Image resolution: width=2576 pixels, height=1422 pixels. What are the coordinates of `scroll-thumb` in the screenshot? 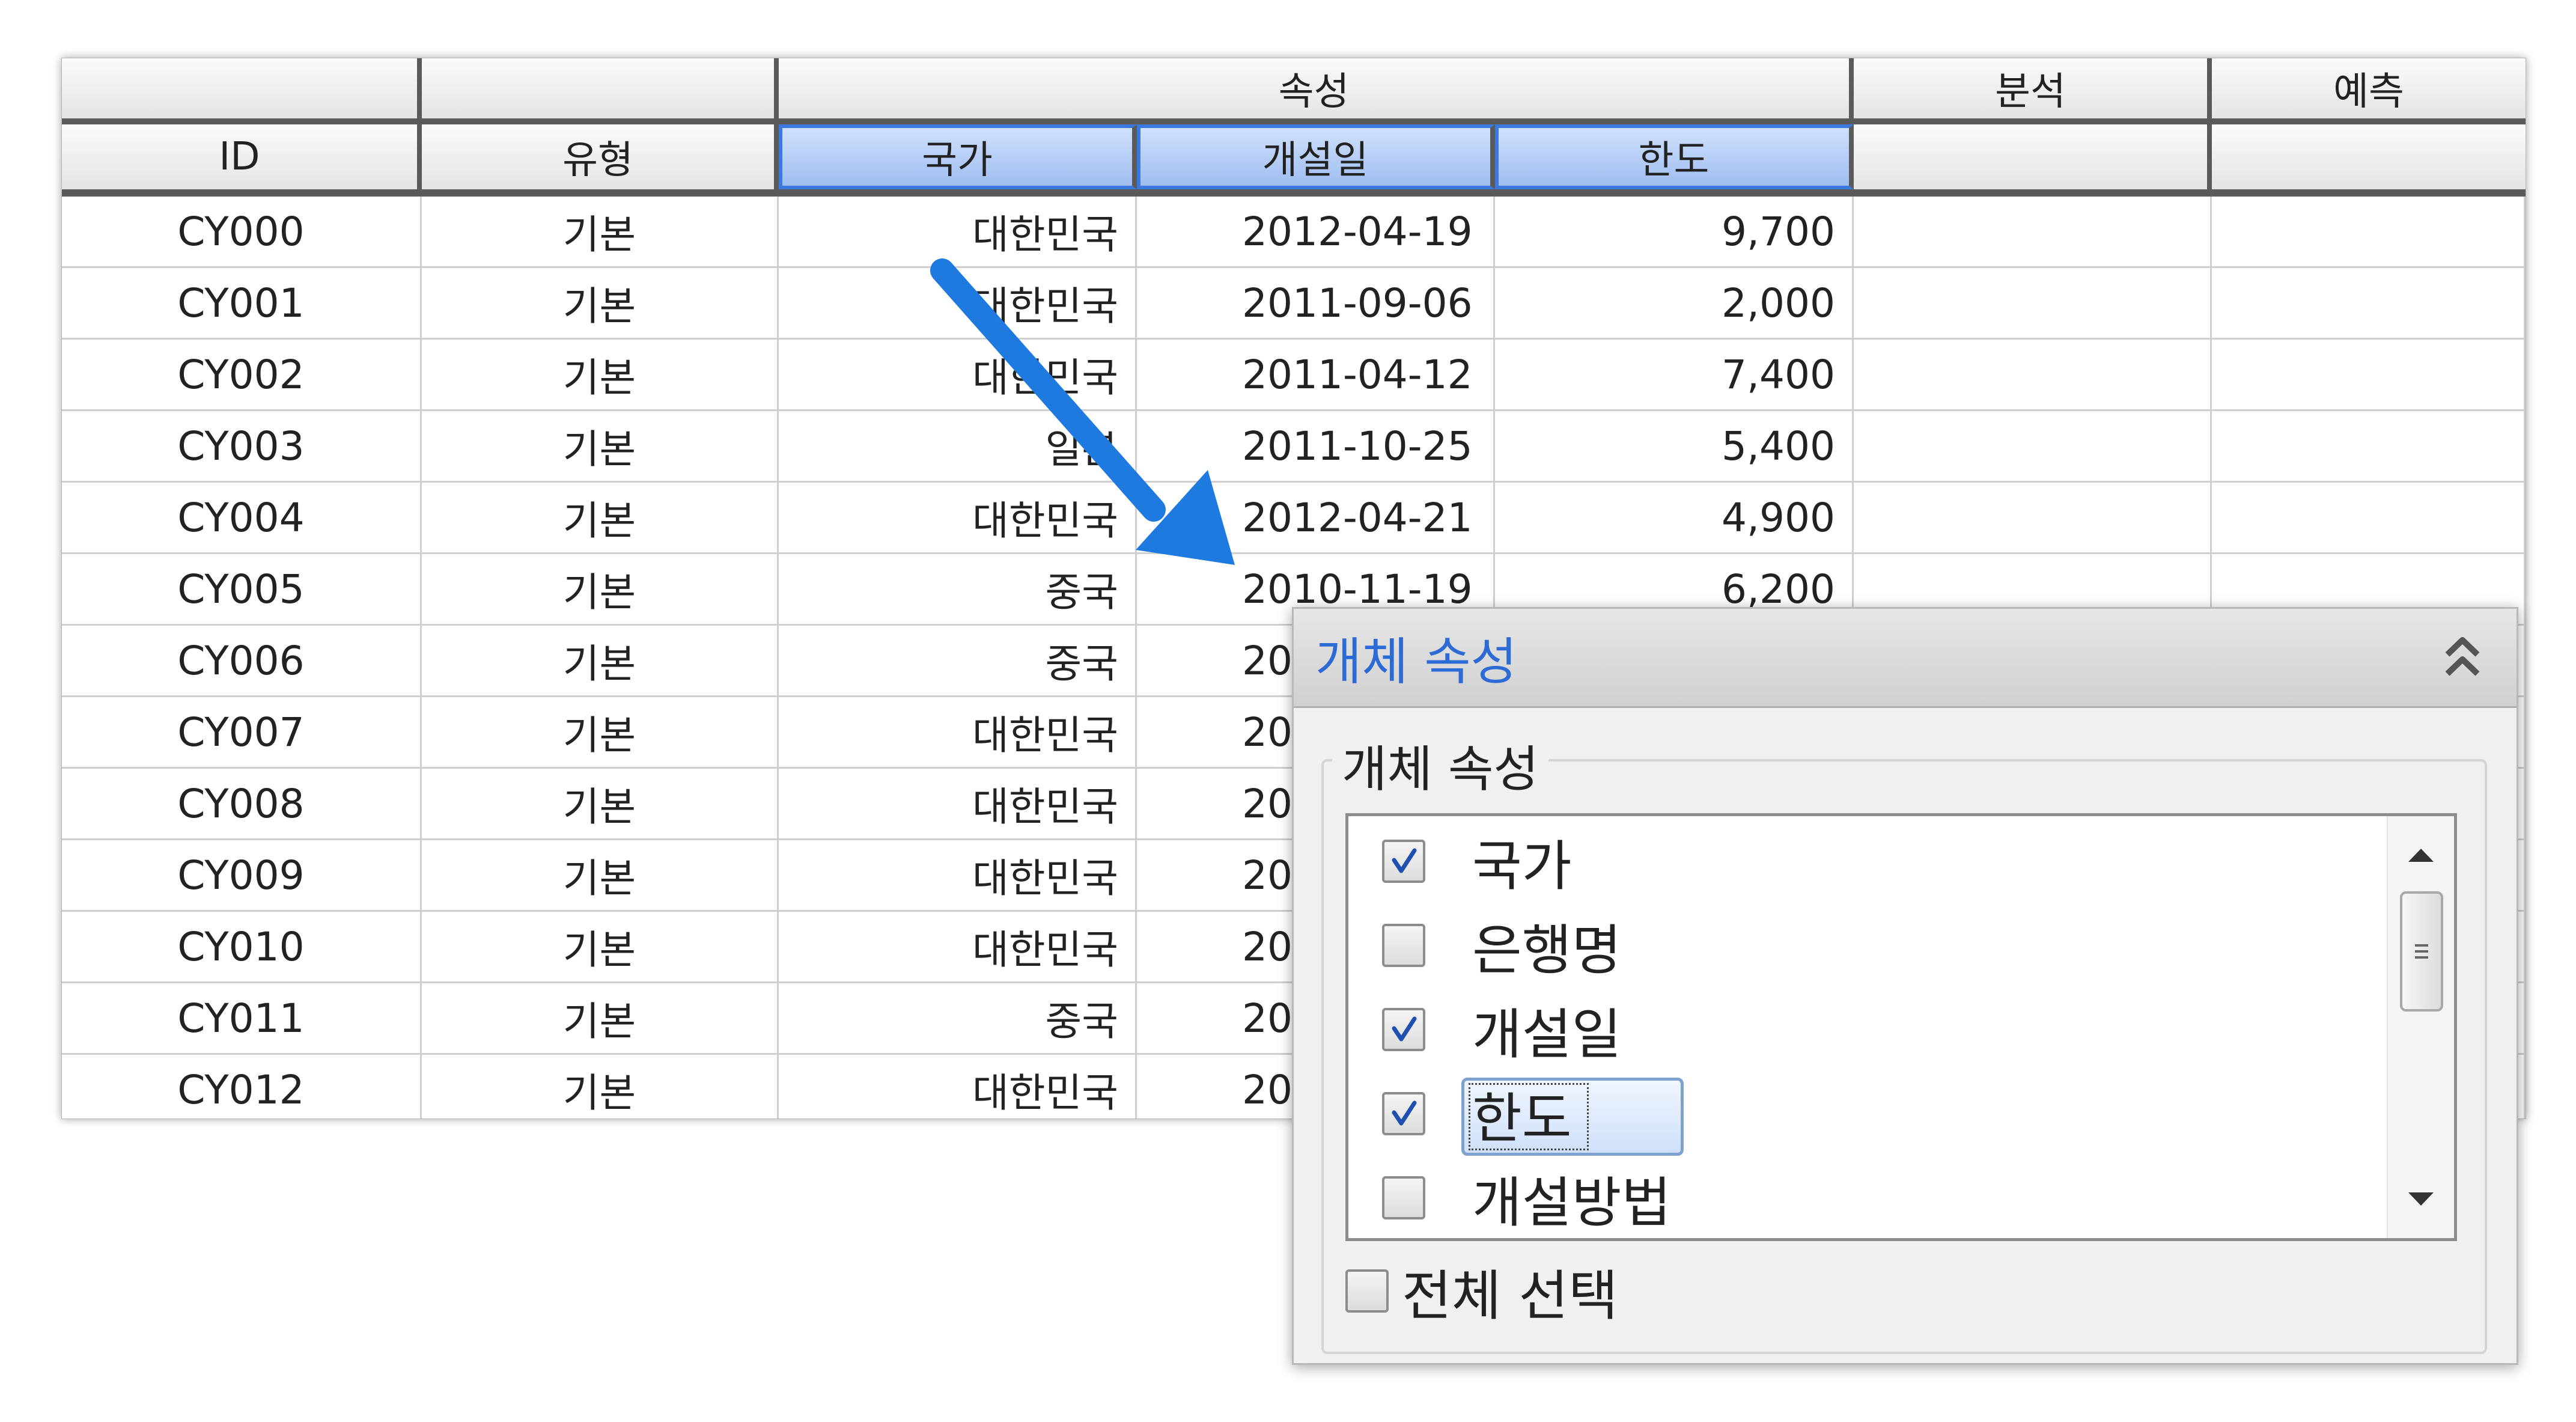 It's located at (2421, 951).